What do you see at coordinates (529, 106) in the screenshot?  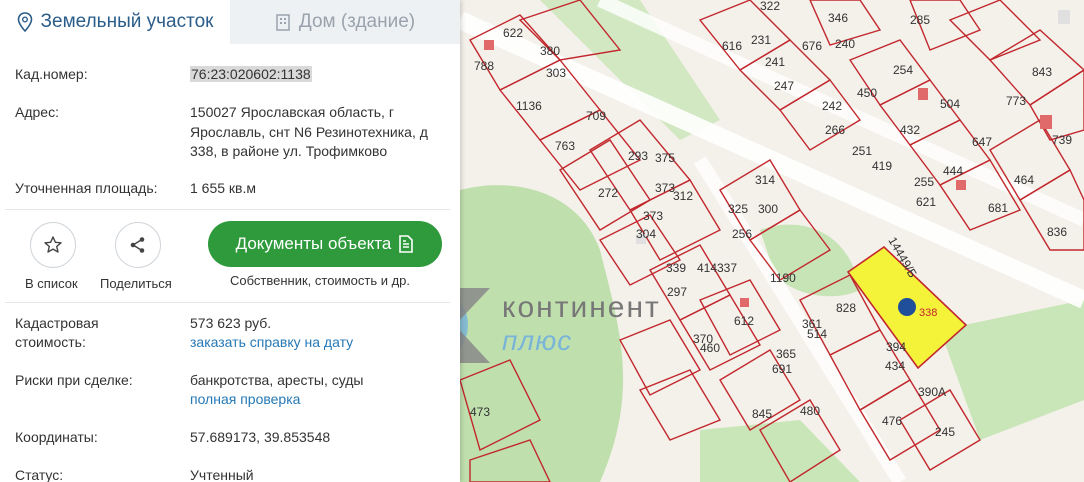 I see `parcel-number-label: 1136` at bounding box center [529, 106].